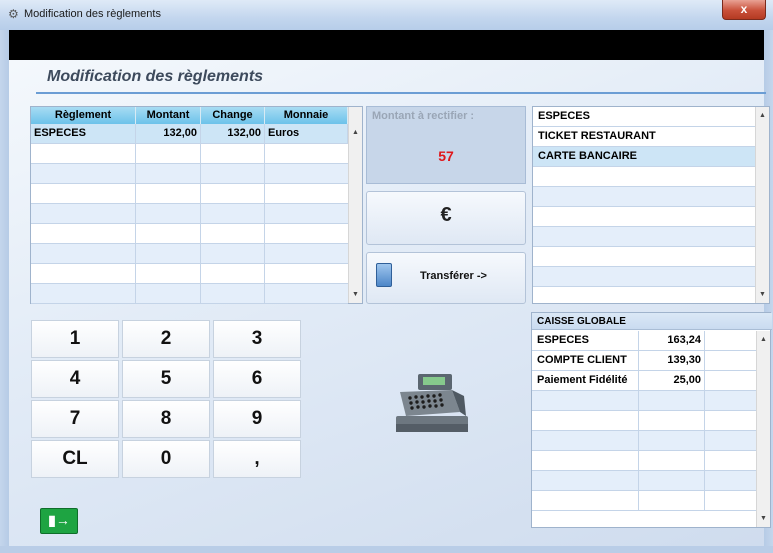 This screenshot has height=553, width=773. What do you see at coordinates (652, 321) in the screenshot?
I see `caisse-title: CAISSE GLOBALE` at bounding box center [652, 321].